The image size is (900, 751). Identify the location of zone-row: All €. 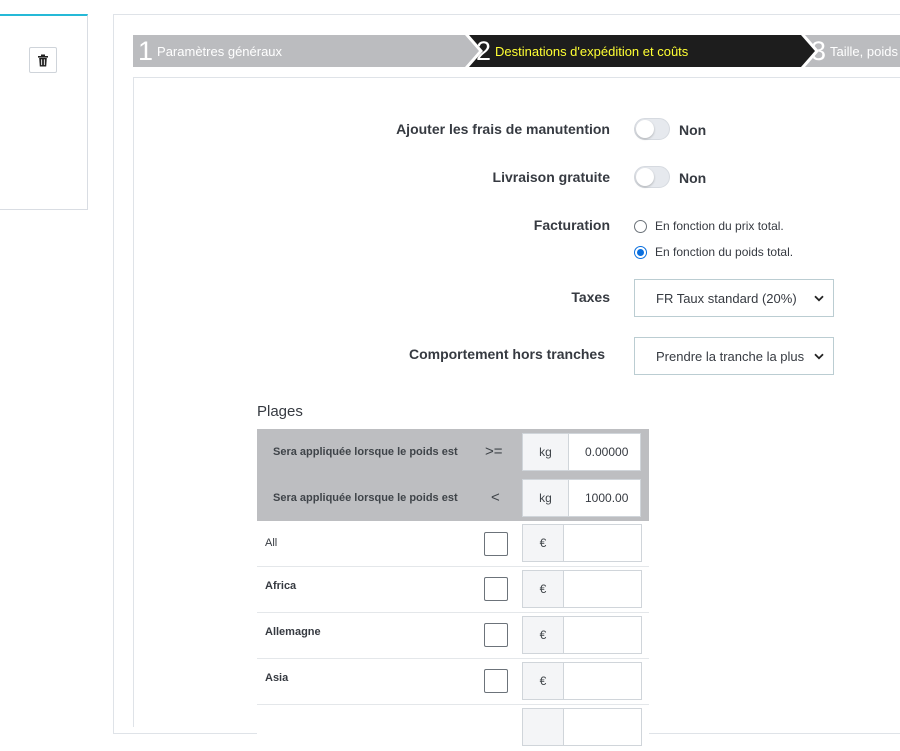
(453, 544).